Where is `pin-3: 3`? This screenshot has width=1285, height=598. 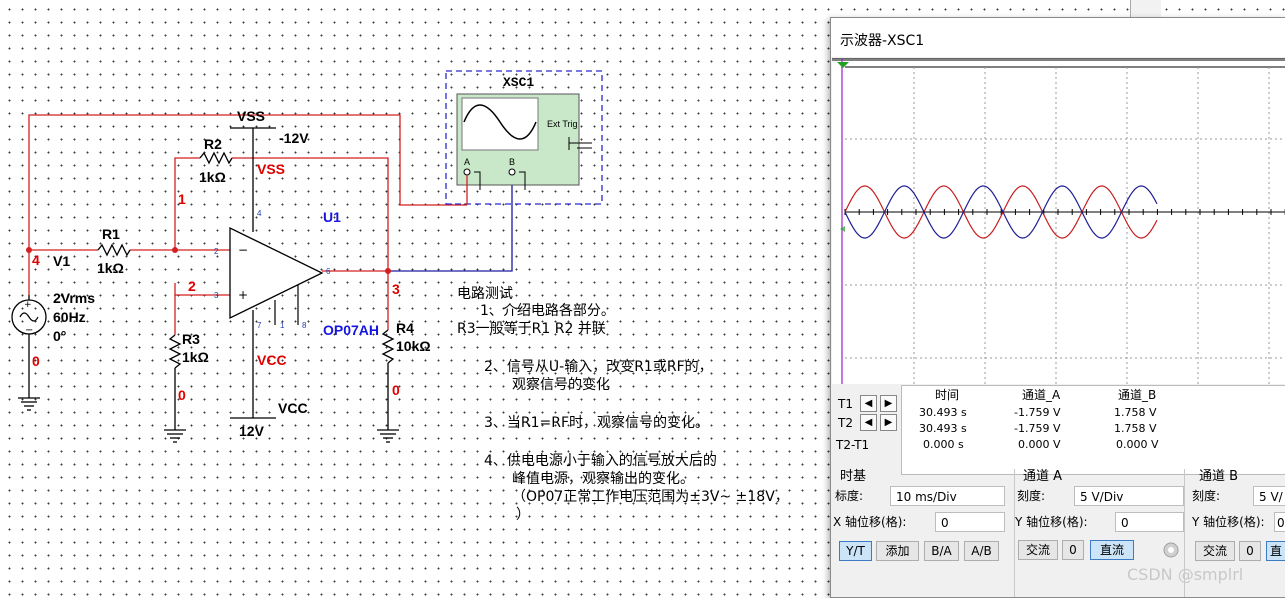 pin-3: 3 is located at coordinates (216, 295).